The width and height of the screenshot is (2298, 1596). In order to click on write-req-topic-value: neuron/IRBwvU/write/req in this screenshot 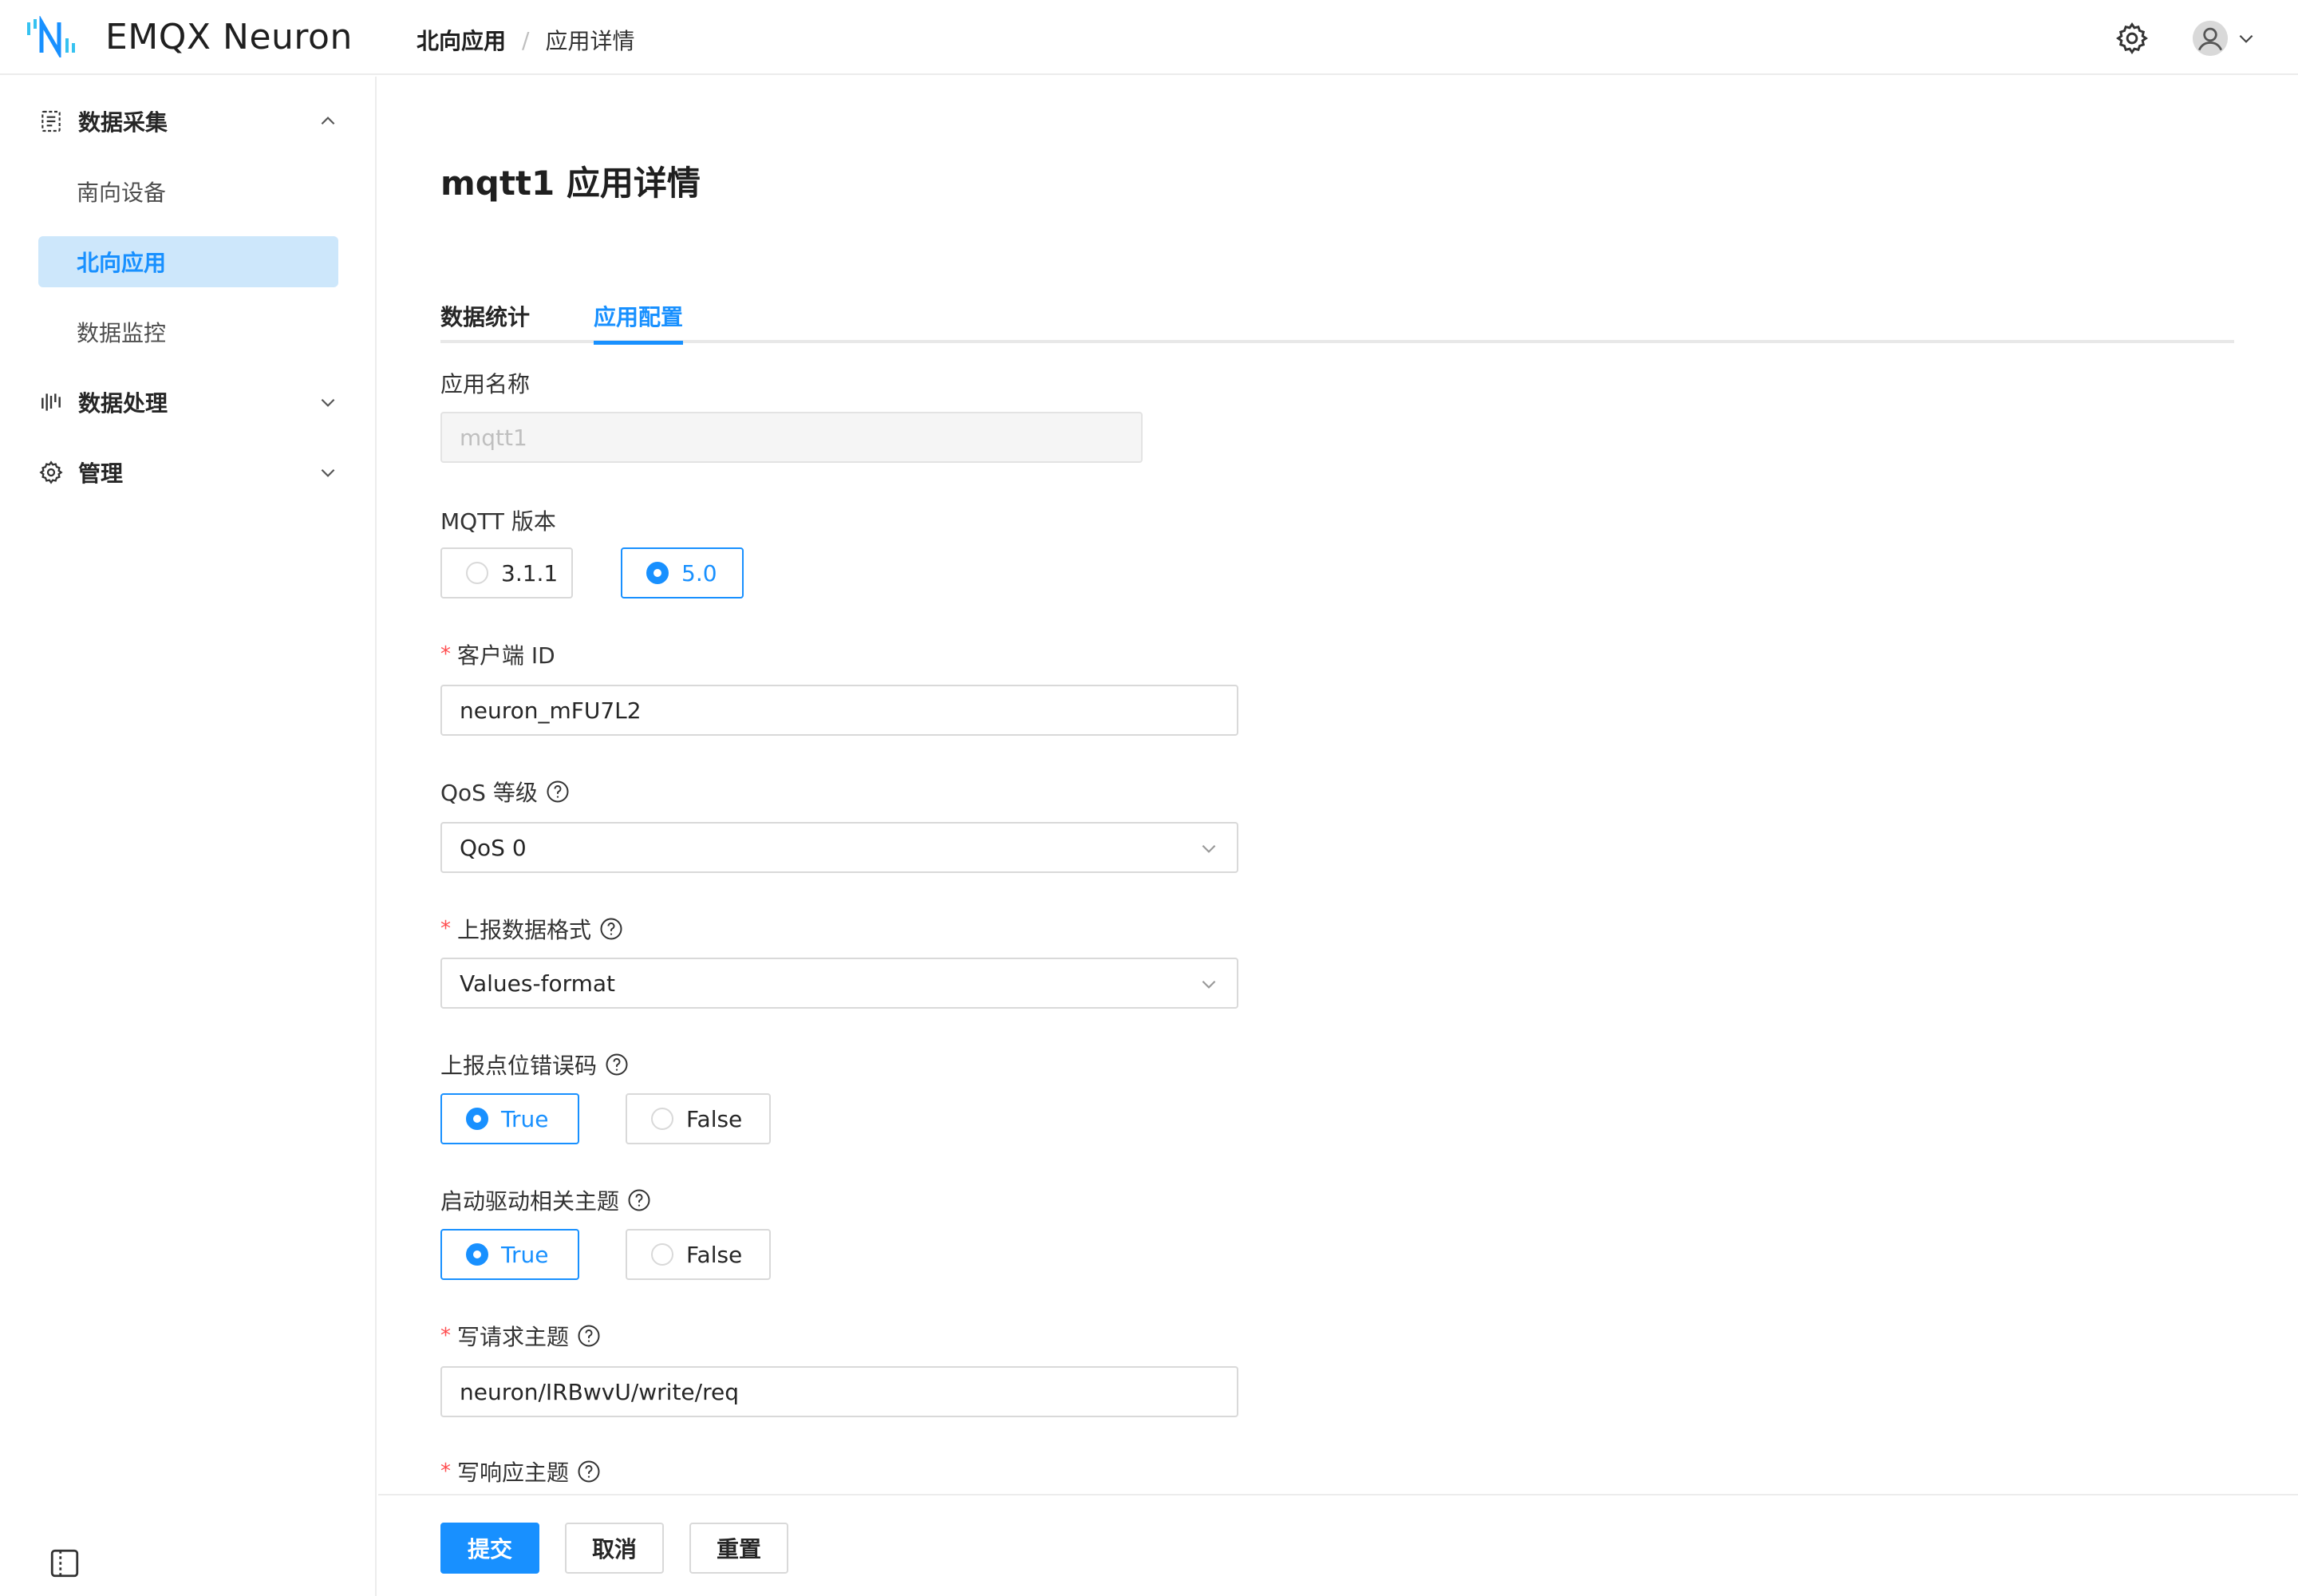, I will do `click(600, 1391)`.